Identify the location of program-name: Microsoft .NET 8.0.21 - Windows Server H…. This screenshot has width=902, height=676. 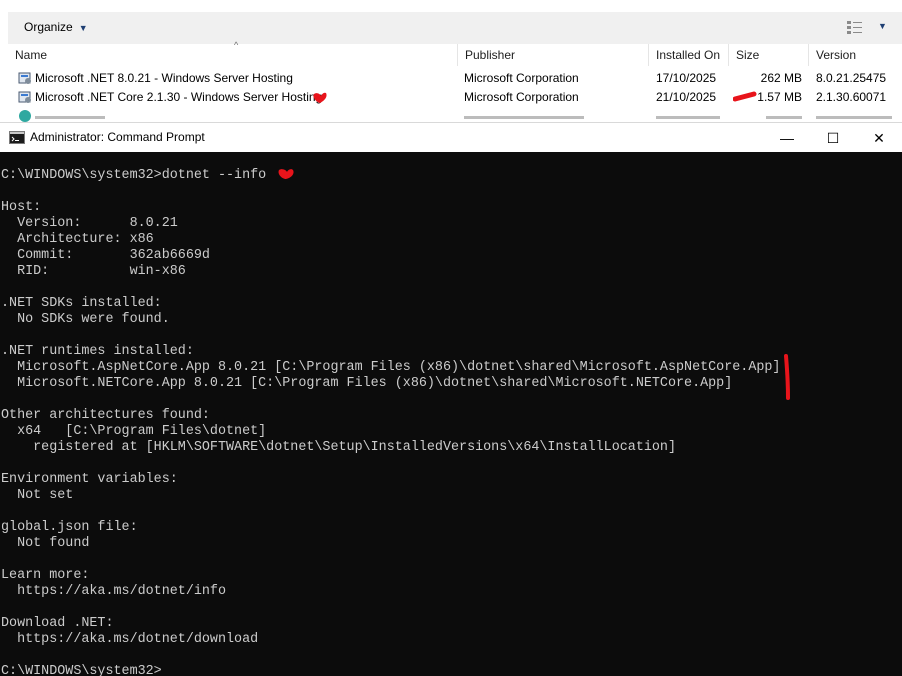
(164, 78).